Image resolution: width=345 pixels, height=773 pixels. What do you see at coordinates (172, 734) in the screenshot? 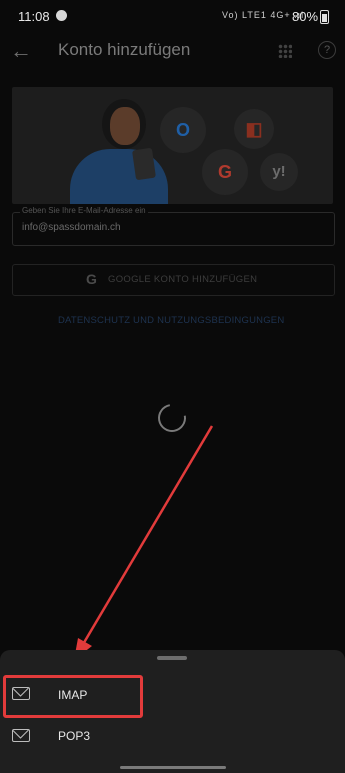
I see `option-pop3: POP3` at bounding box center [172, 734].